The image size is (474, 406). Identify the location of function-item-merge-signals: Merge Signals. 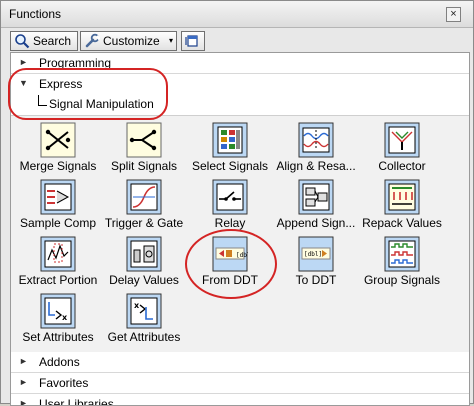
(58, 148).